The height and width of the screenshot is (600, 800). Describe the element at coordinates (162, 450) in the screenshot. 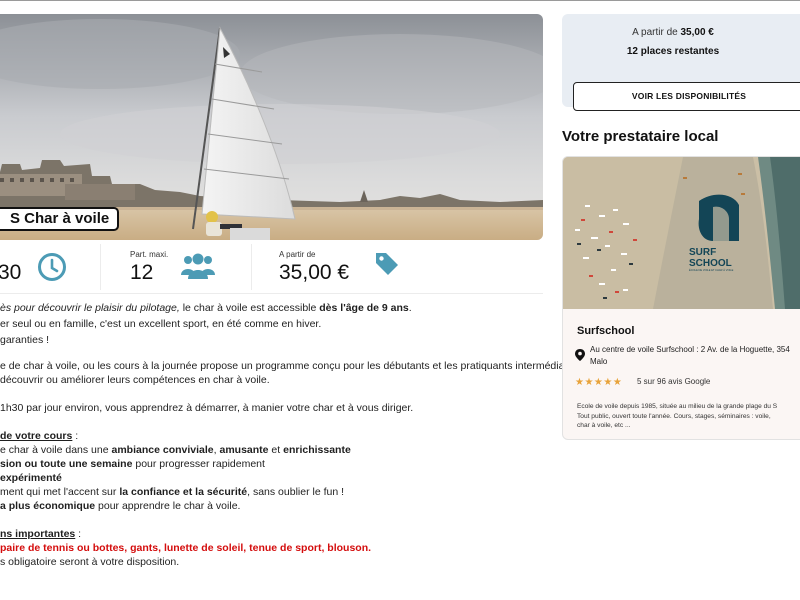

I see `description-highlight: ambiance conviviale` at that location.